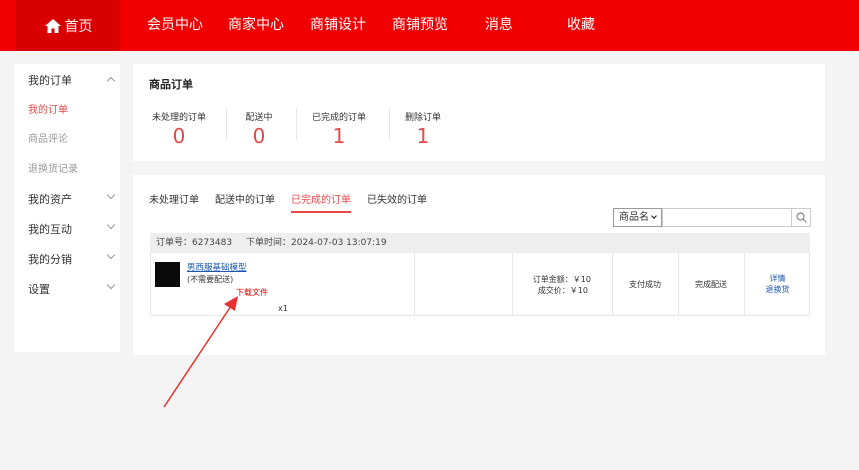  Describe the element at coordinates (200, 352) in the screenshot. I see `annotation-arrow-icon` at that location.